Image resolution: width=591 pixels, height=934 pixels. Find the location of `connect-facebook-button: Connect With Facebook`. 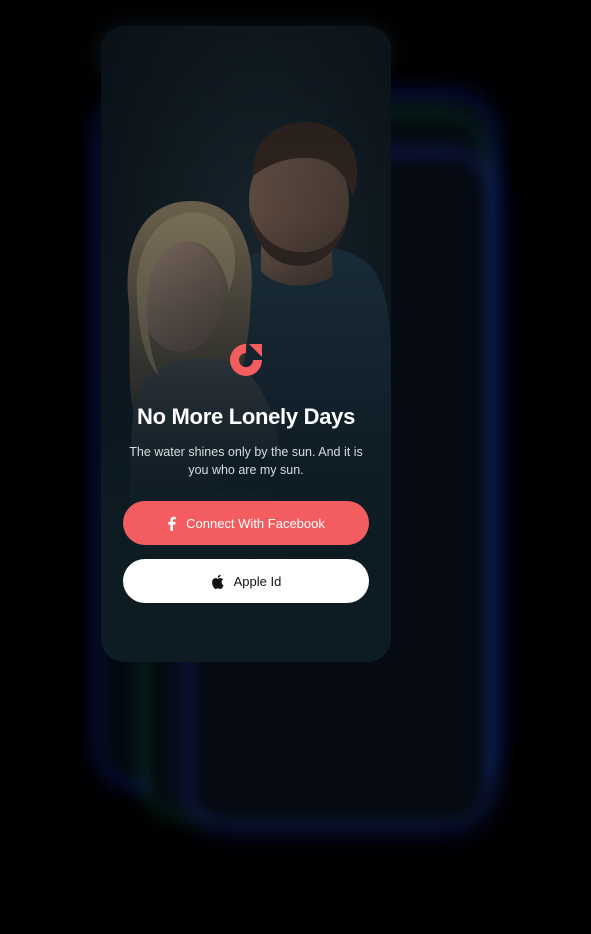

connect-facebook-button: Connect With Facebook is located at coordinates (246, 523).